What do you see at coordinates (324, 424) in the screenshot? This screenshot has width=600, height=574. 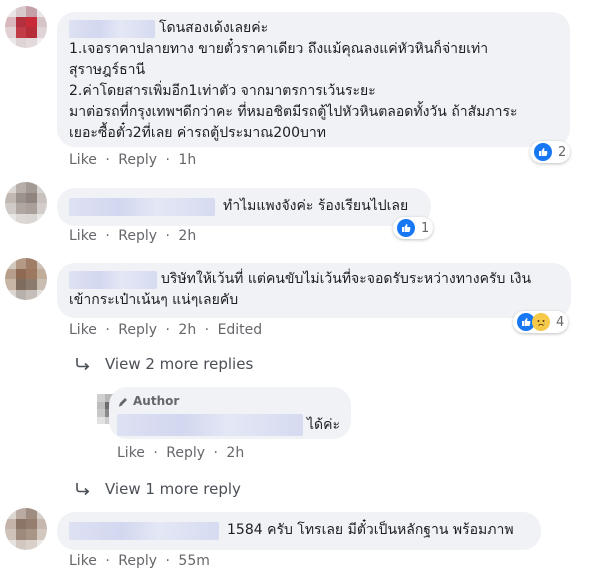 I see `reply-text: ได้ค่ะ` at bounding box center [324, 424].